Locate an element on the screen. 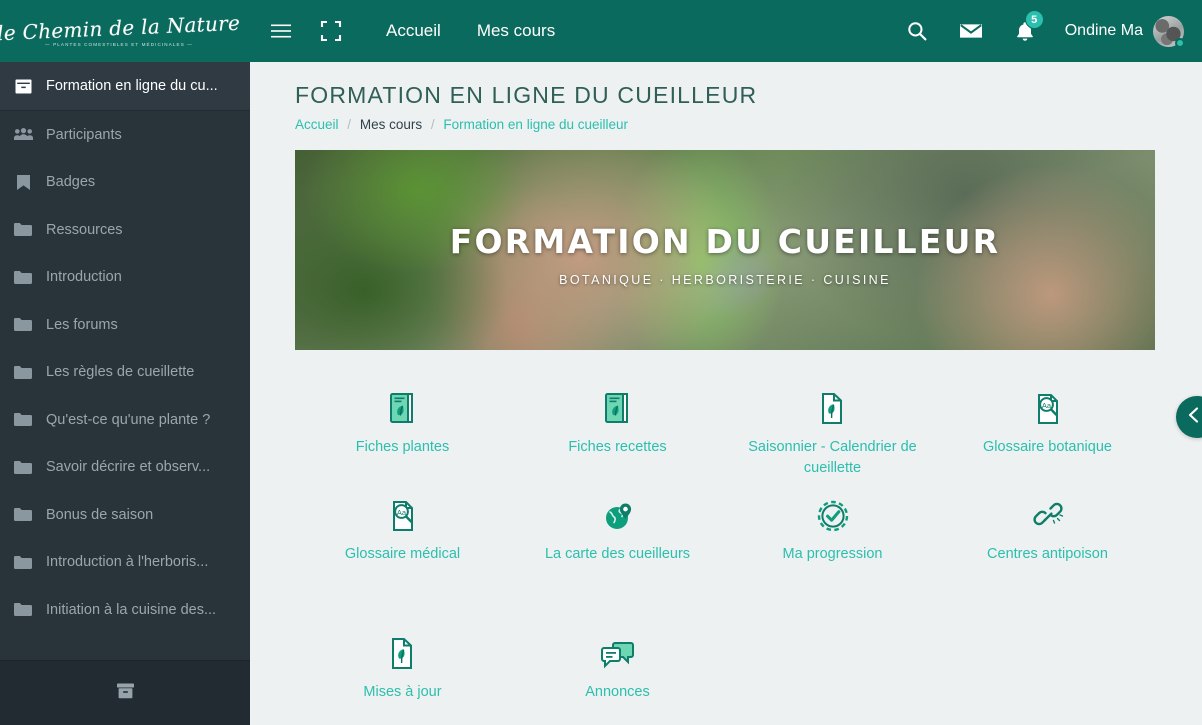 Image resolution: width=1202 pixels, height=725 pixels. sidebar-item-bonus-de-saison: Bonus de saison is located at coordinates (125, 515).